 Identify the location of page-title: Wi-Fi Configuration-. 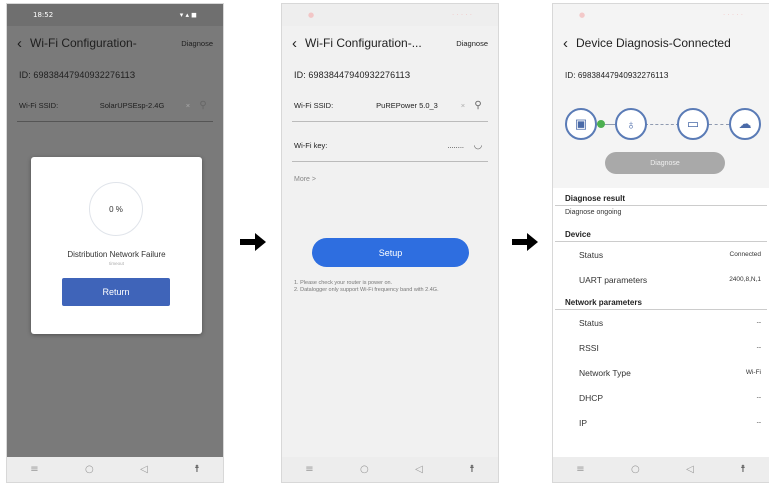
(83, 43).